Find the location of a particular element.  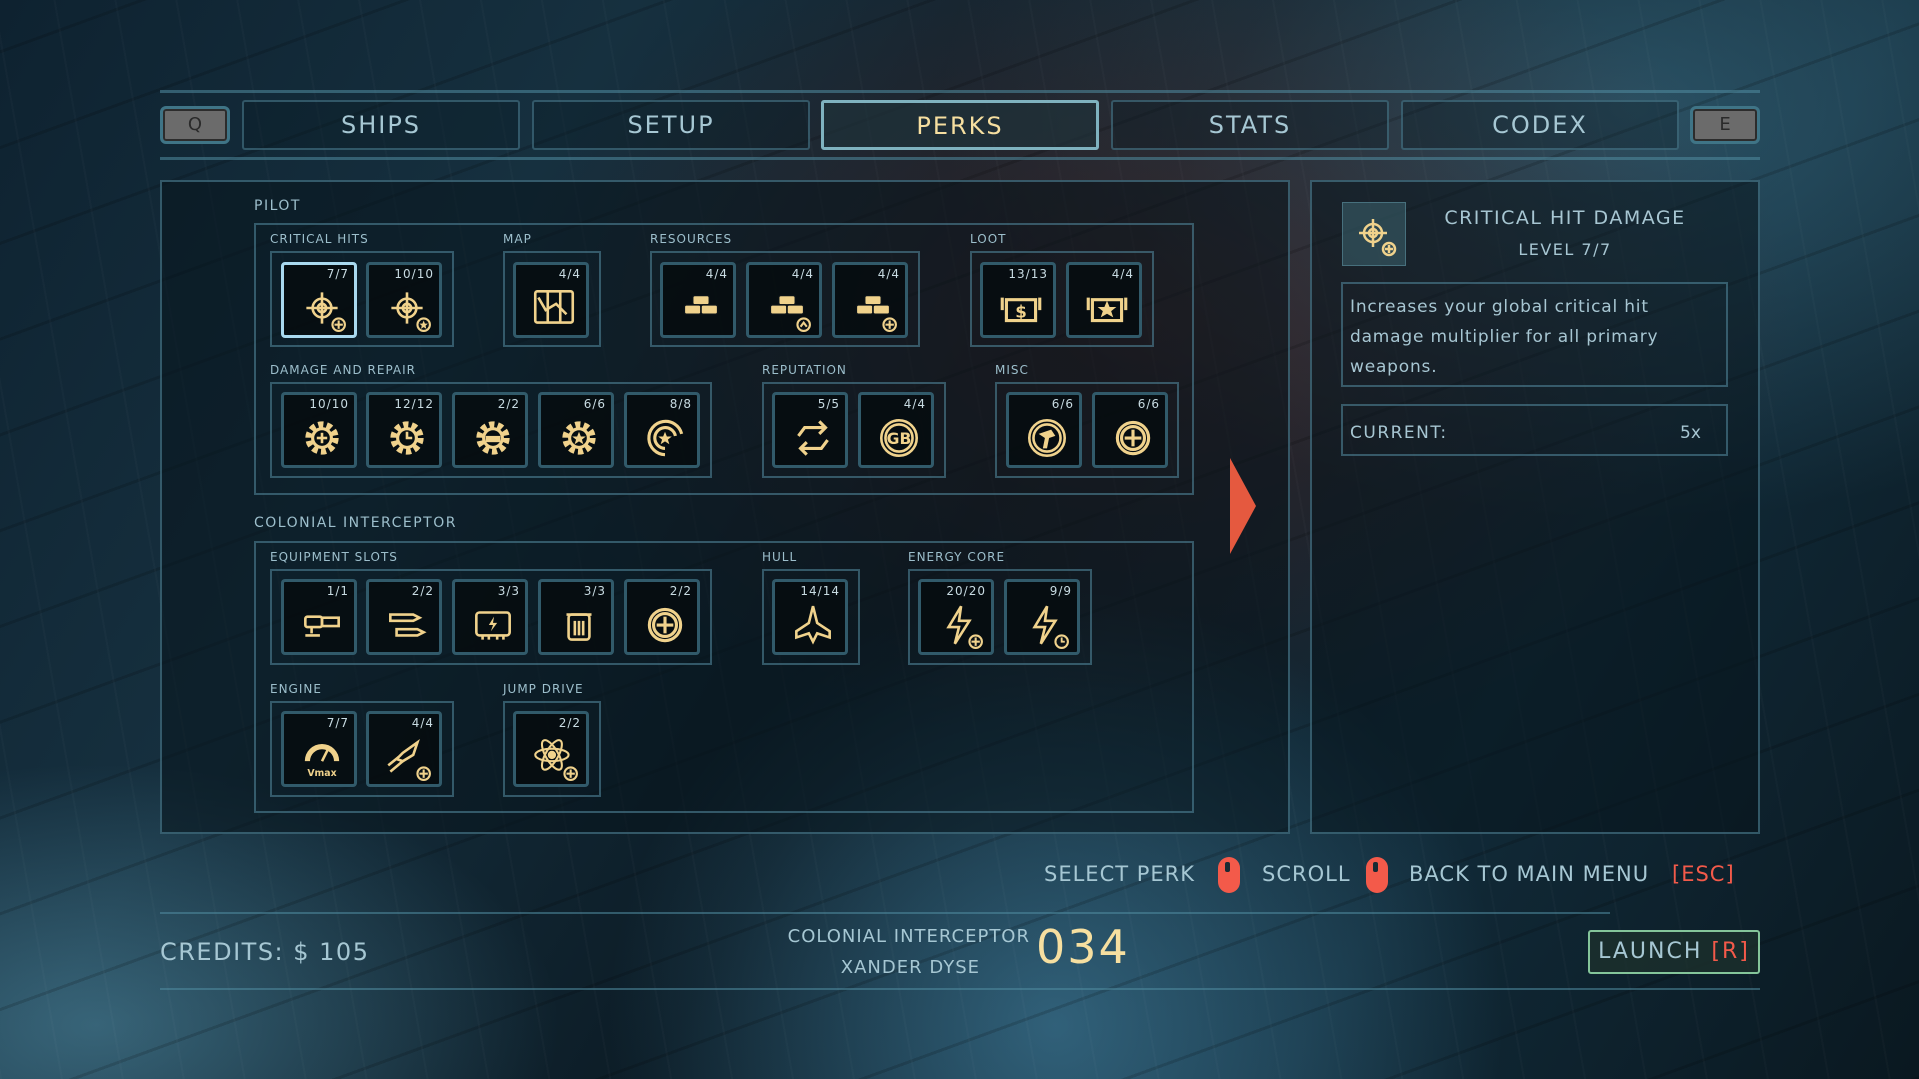

perk-level: 20/20 is located at coordinates (966, 591).